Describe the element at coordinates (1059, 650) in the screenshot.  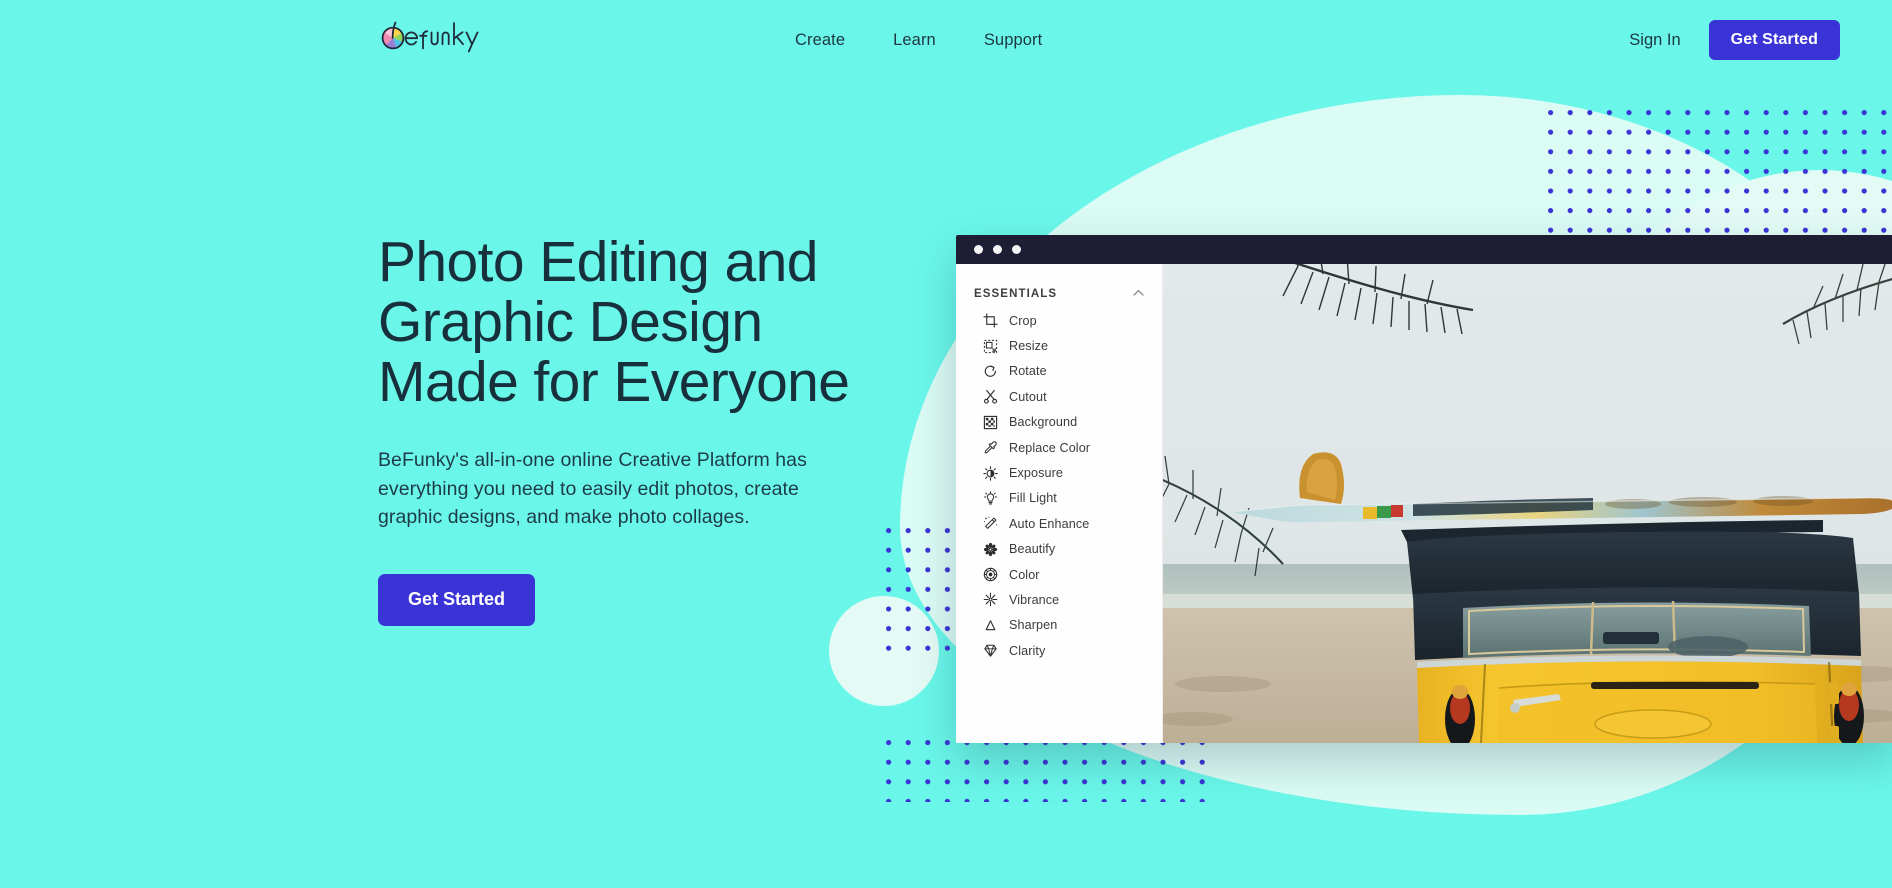
I see `tool-item-clarity: Clarity` at that location.